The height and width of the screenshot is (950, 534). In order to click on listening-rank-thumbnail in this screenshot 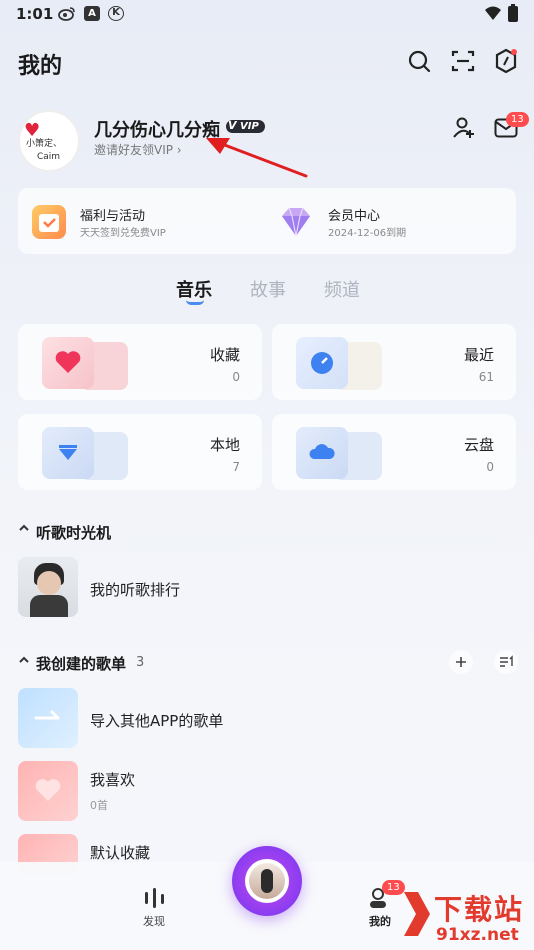, I will do `click(48, 587)`.